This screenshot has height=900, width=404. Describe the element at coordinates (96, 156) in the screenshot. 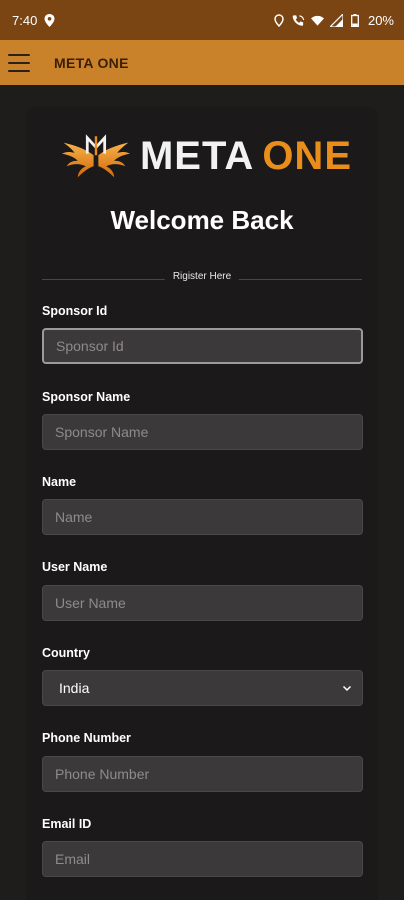

I see `winged-m-logo-icon` at that location.